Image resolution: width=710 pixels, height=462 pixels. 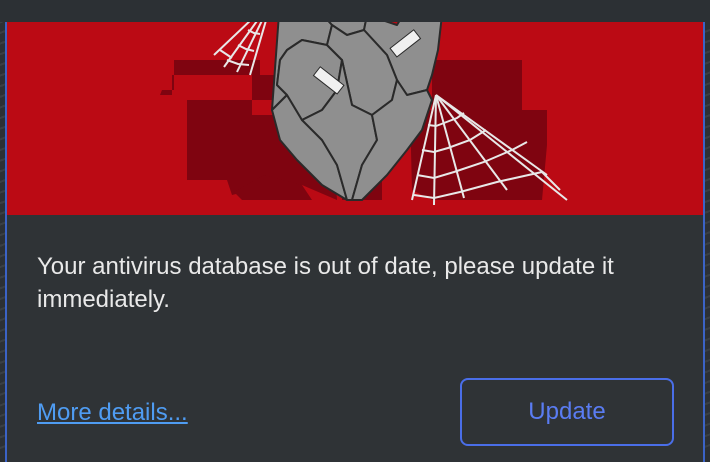 I want to click on window-top-strip, so click(x=355, y=11).